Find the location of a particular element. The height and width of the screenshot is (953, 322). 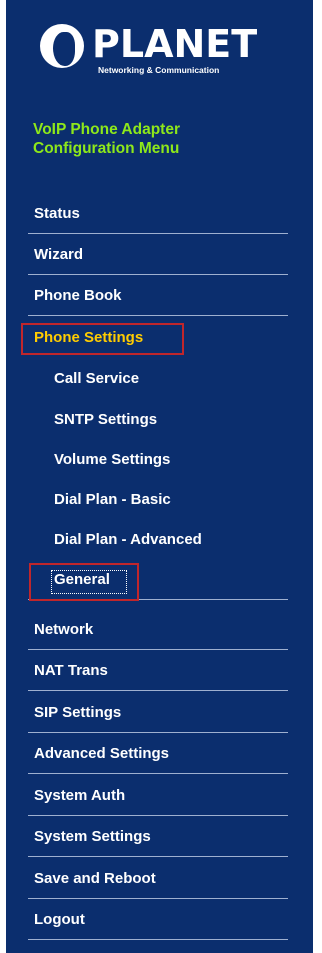

menu-item-save-and-reboot: Save and Reboot is located at coordinates (158, 880).